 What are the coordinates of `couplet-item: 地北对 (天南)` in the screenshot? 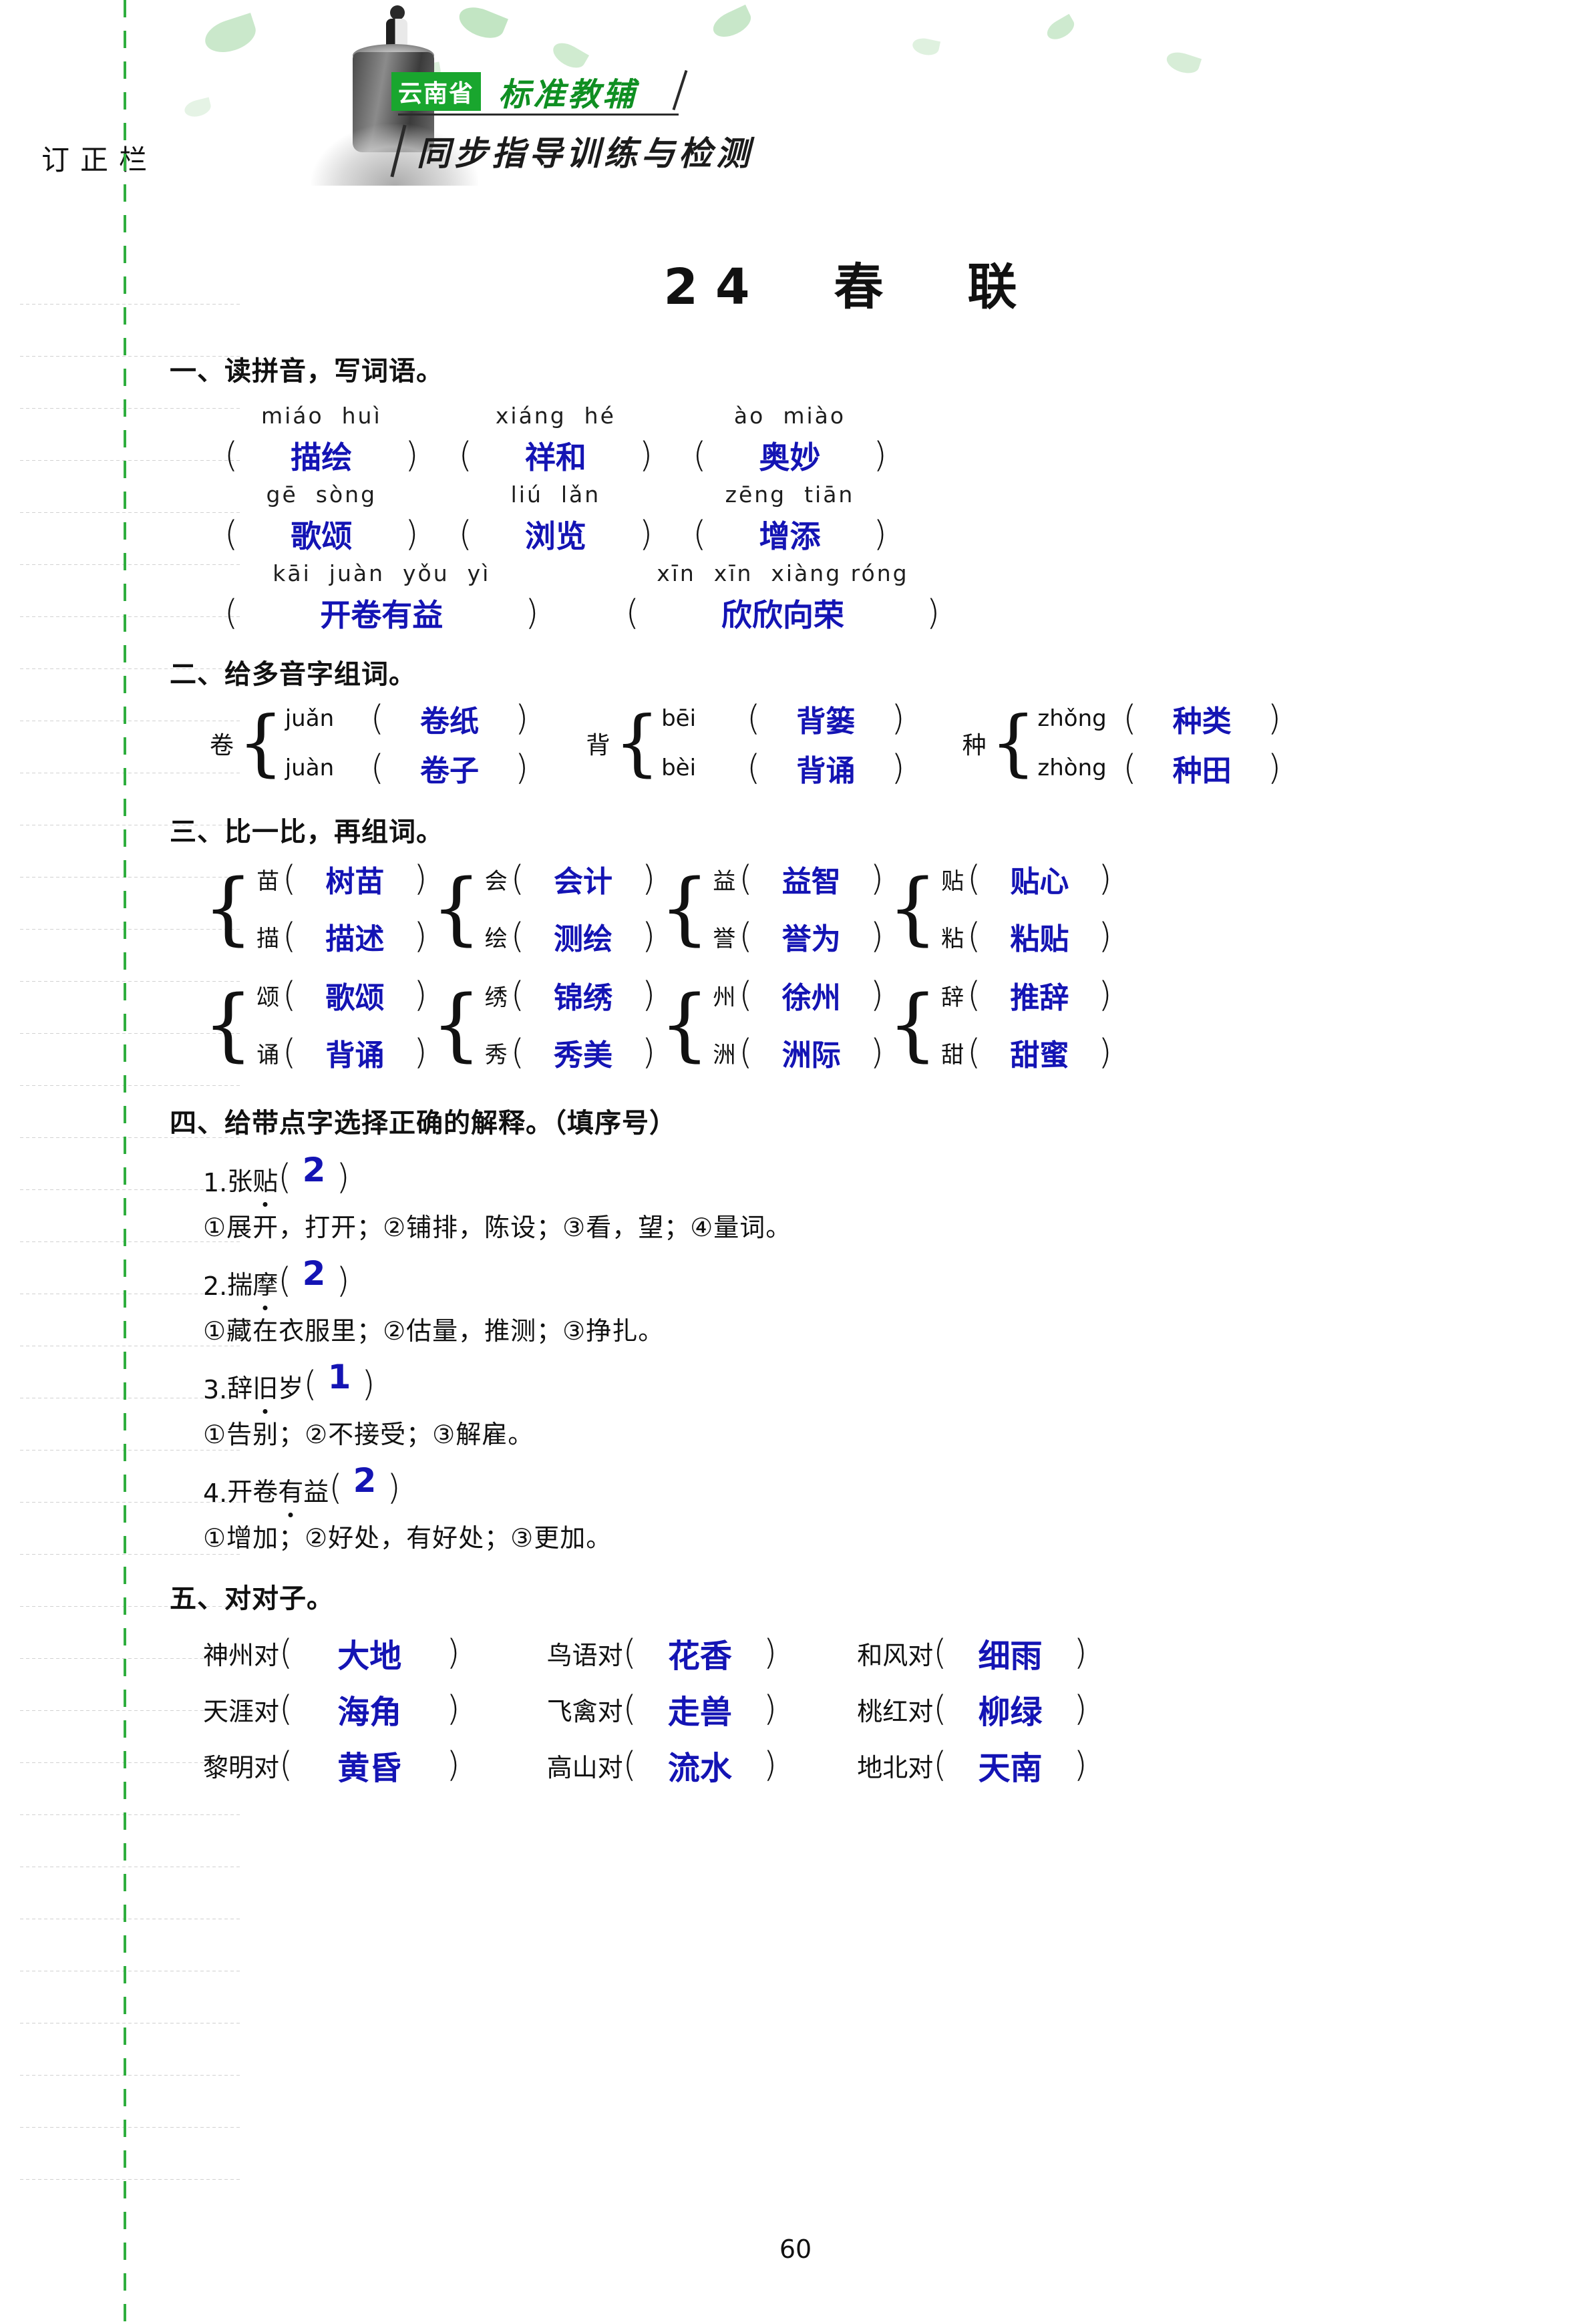 It's located at (972, 1765).